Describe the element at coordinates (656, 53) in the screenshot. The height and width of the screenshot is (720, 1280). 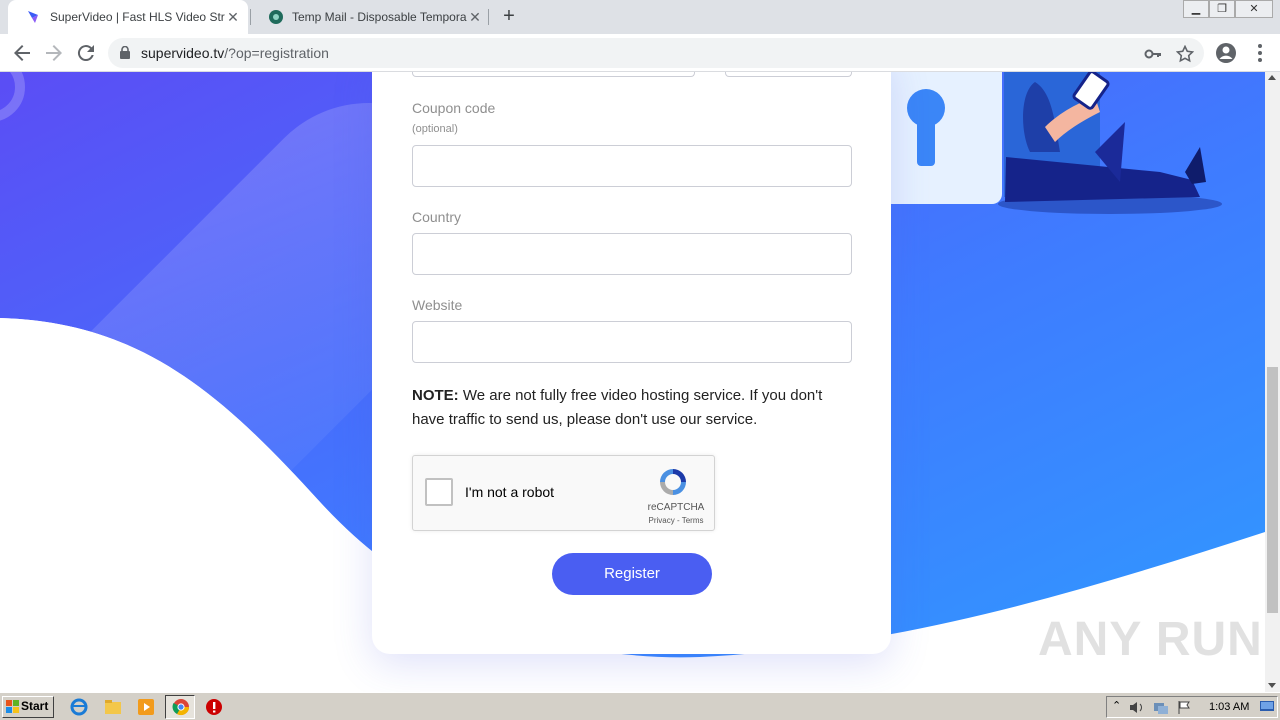
I see `address-bar: supervideo.tv/?op=registration` at that location.